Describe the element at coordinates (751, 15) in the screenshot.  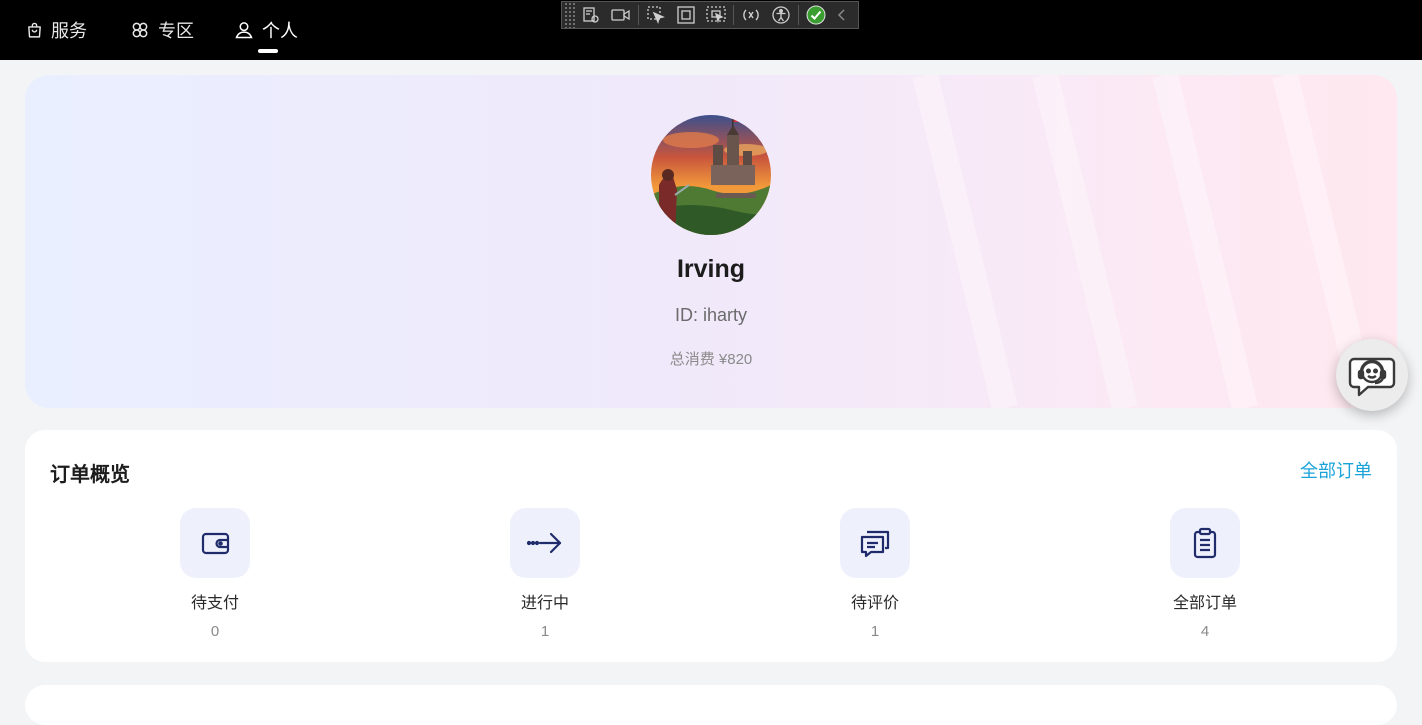
I see `hot-reload-icon` at that location.